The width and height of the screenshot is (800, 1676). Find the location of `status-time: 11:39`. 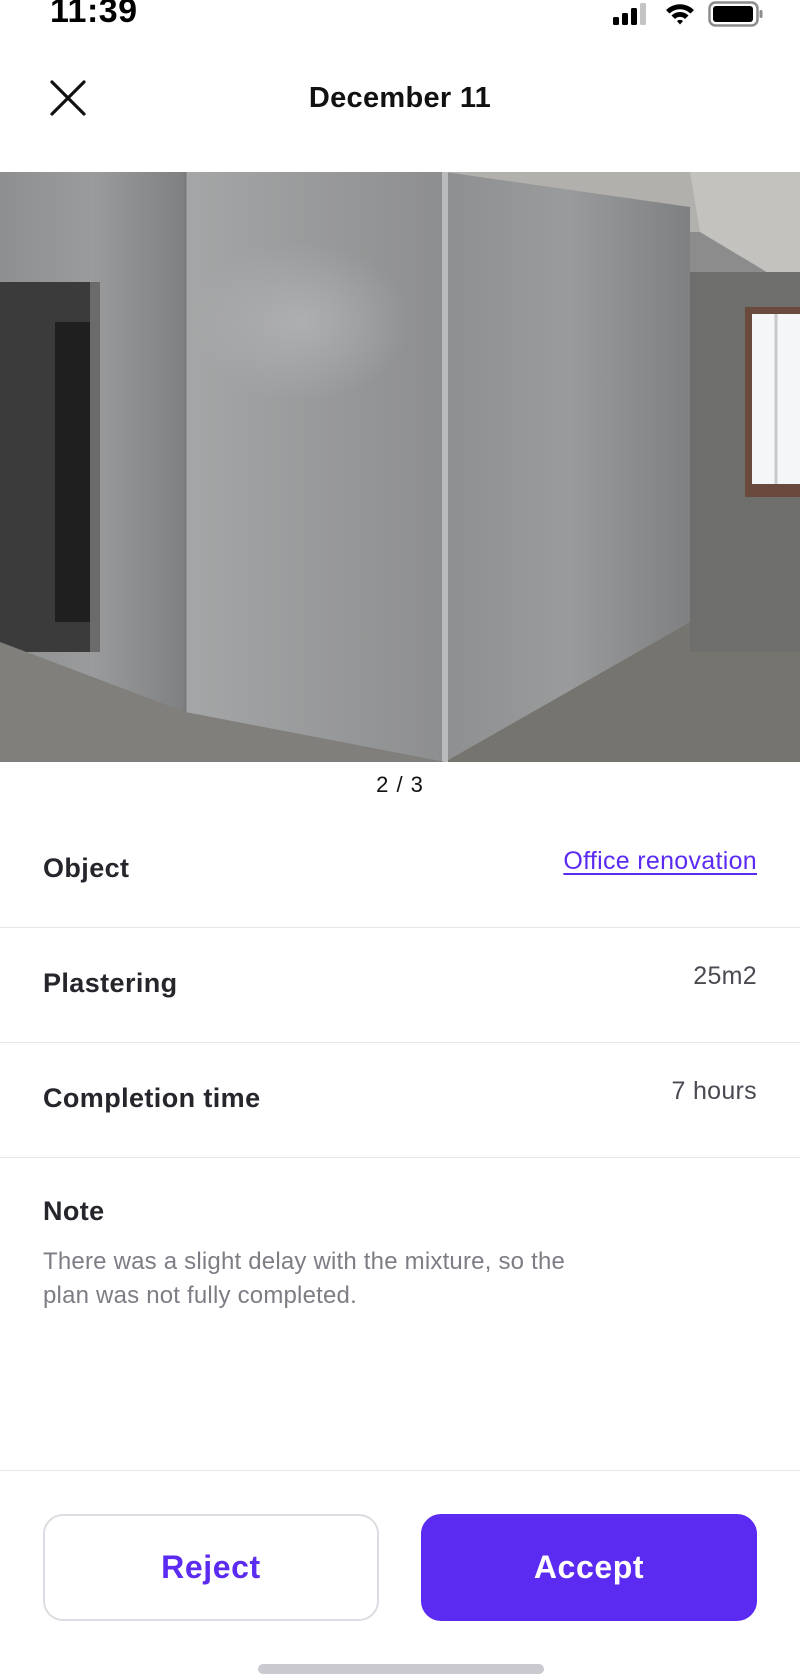

status-time: 11:39 is located at coordinates (94, 15).